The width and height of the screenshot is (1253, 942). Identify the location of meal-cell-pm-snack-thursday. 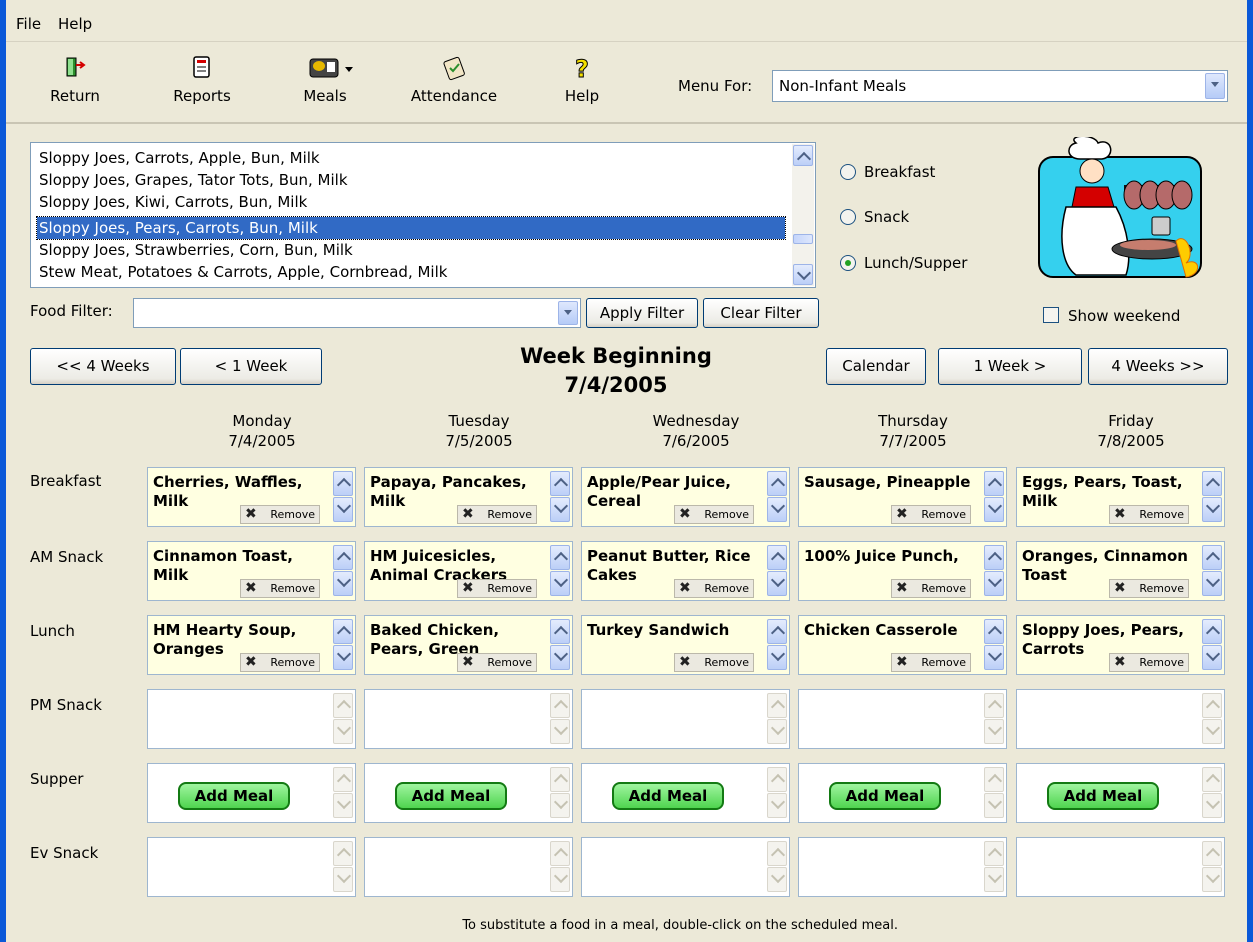
(902, 719).